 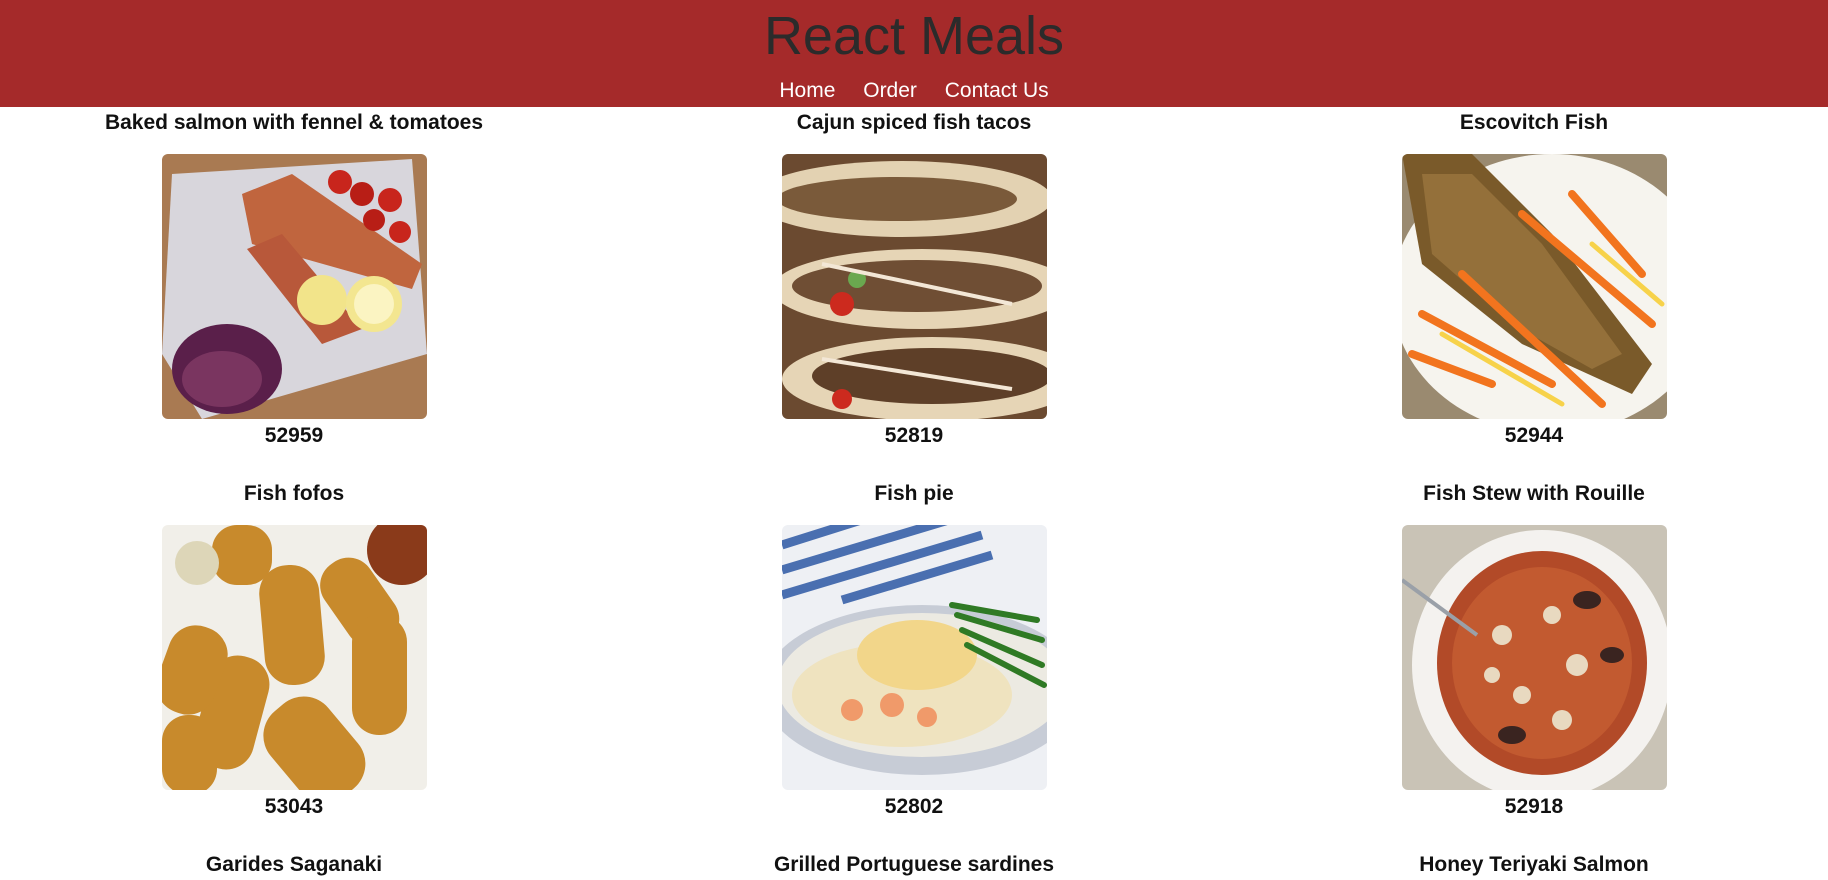 What do you see at coordinates (1534, 435) in the screenshot?
I see `meal-id: 52944` at bounding box center [1534, 435].